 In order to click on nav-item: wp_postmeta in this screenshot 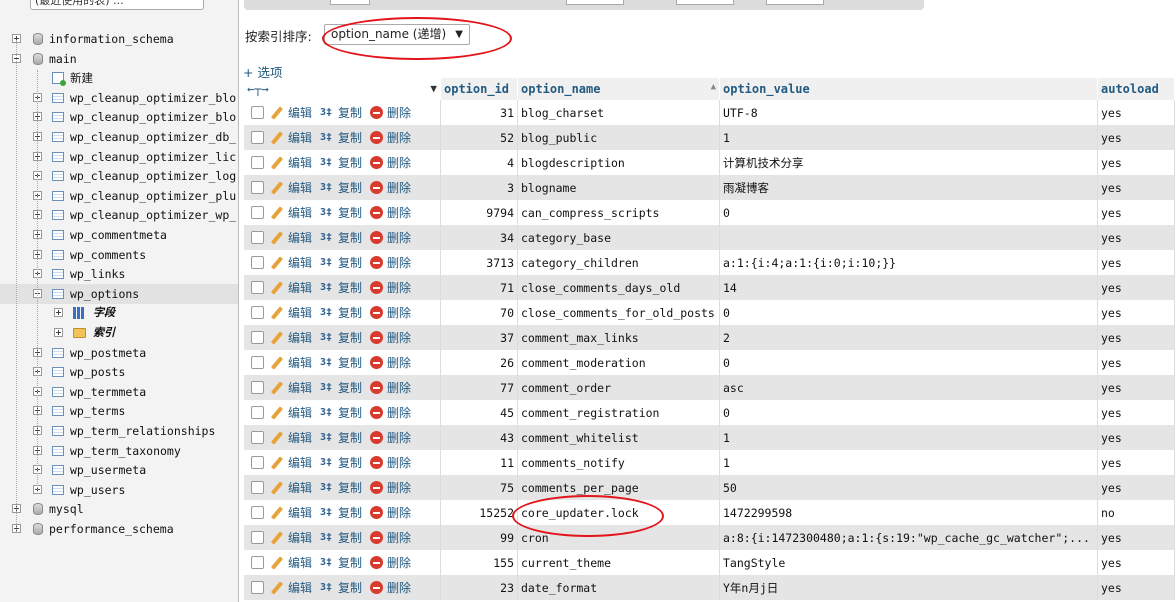, I will do `click(119, 353)`.